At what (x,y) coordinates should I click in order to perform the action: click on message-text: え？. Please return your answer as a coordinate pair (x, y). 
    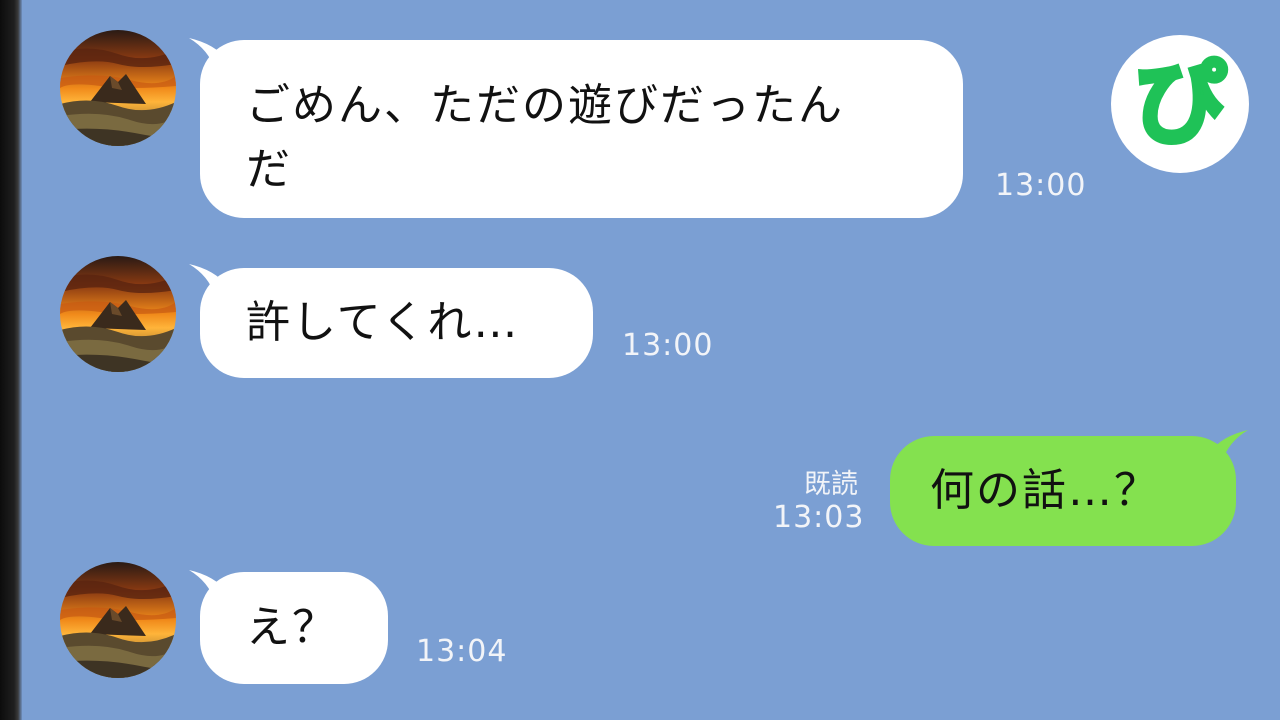
    Looking at the image, I should click on (292, 627).